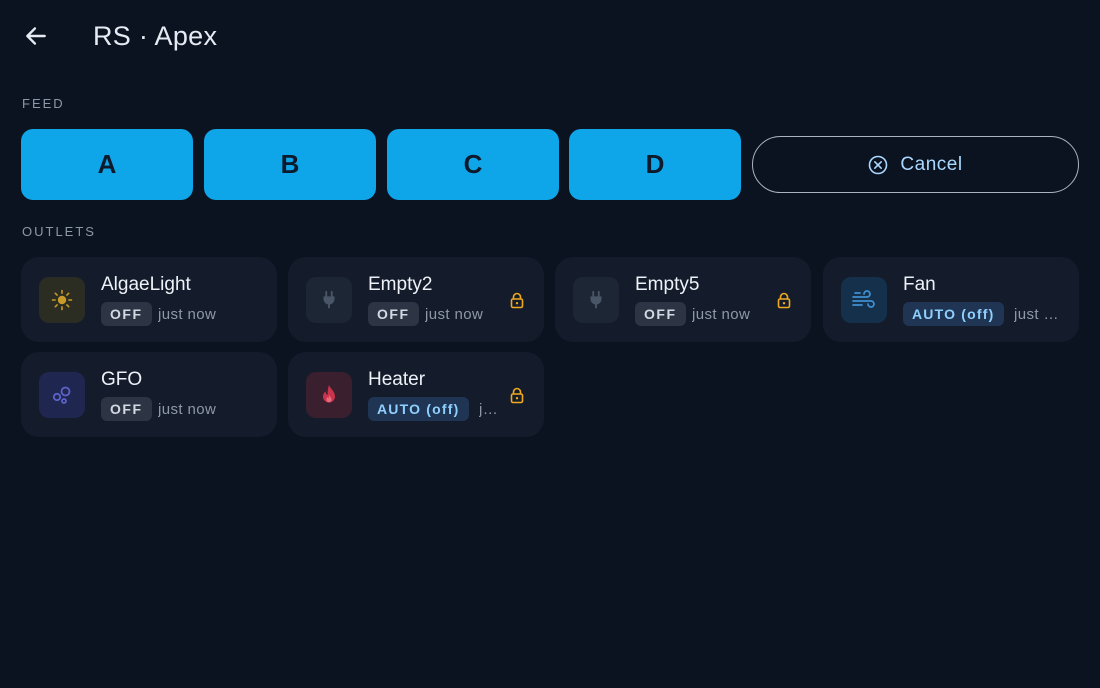 The height and width of the screenshot is (688, 1100). What do you see at coordinates (290, 164) in the screenshot?
I see `feed-b-button: B` at bounding box center [290, 164].